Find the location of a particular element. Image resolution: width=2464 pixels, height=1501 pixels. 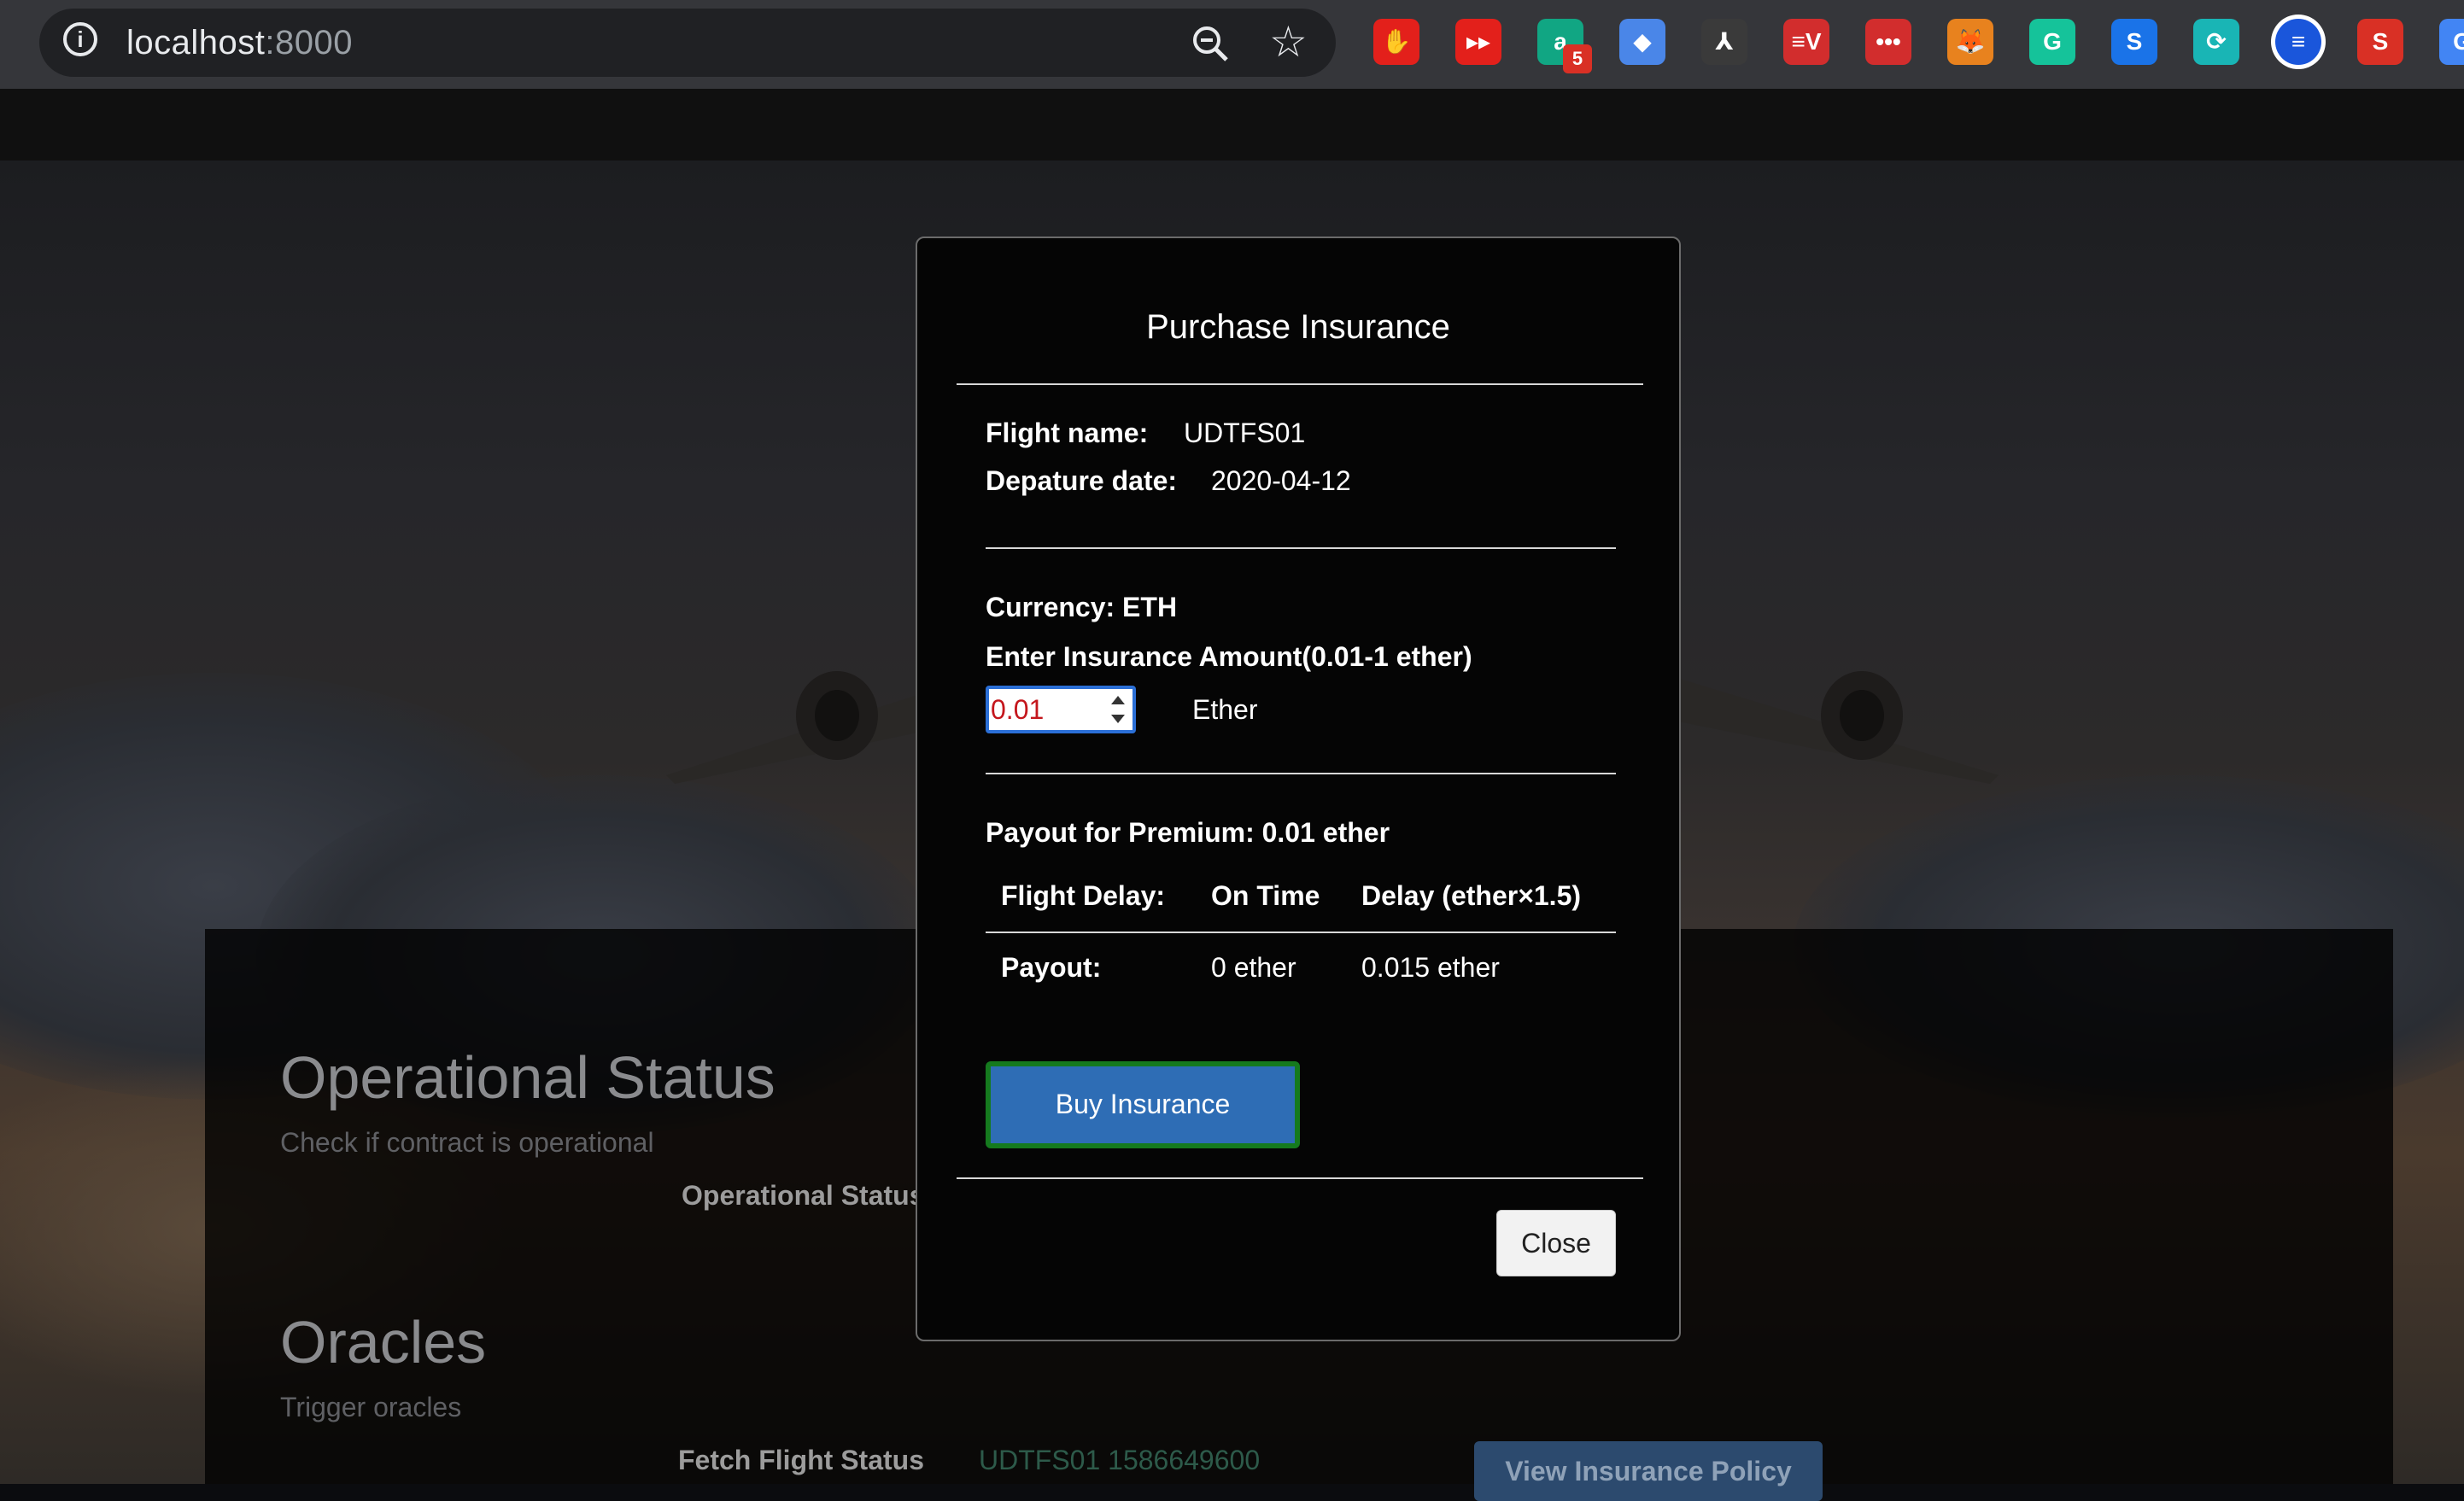

table-header-on-time: On Time is located at coordinates (1265, 895).